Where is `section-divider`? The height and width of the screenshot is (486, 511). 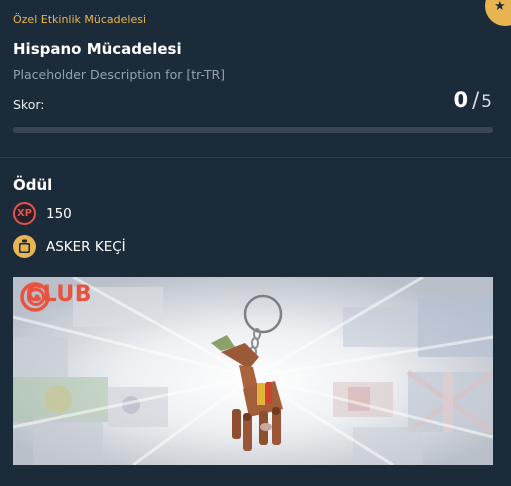
section-divider is located at coordinates (255, 157).